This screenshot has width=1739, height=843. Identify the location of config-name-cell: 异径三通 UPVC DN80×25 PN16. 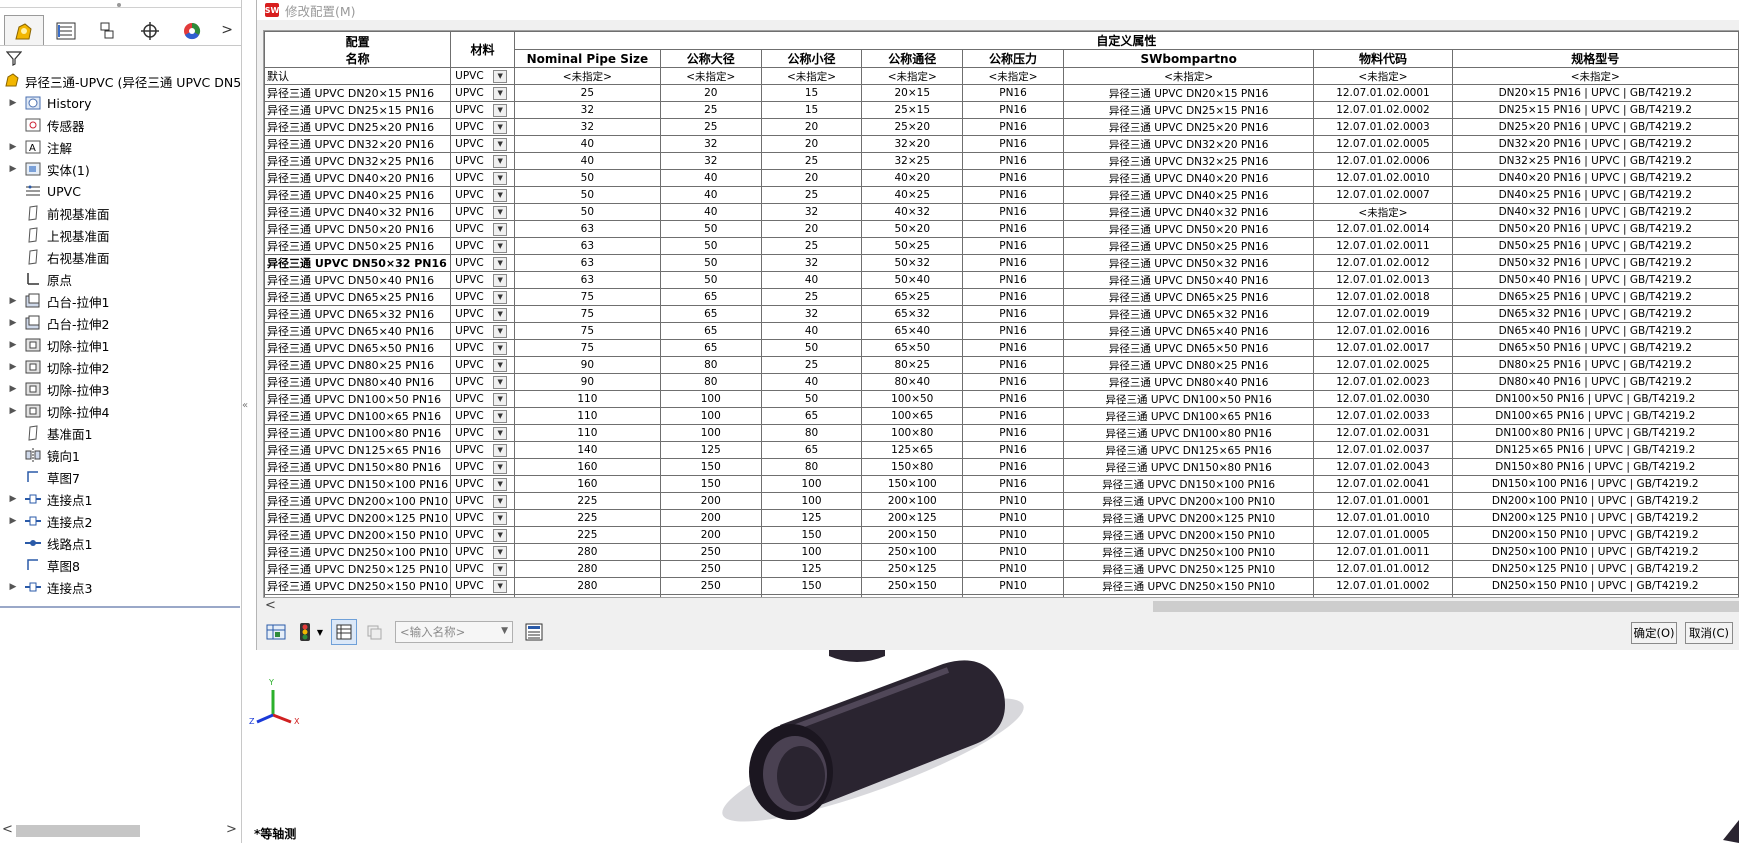
(358, 365).